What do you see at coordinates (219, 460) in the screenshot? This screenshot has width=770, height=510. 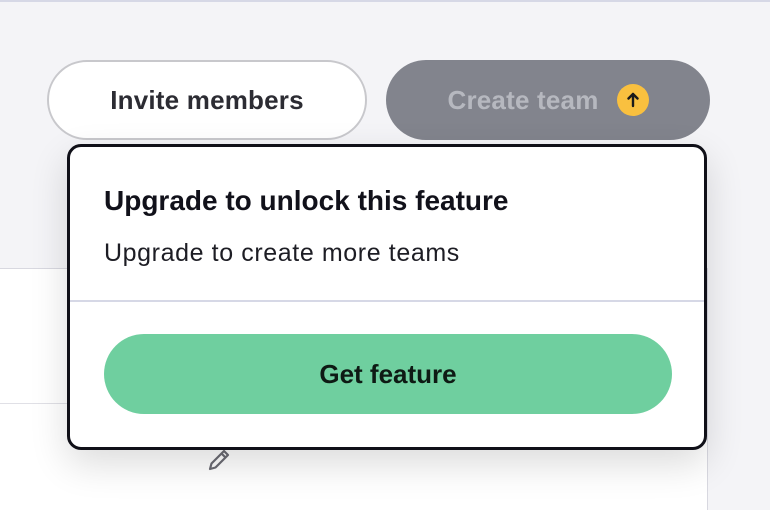 I see `pencil-icon` at bounding box center [219, 460].